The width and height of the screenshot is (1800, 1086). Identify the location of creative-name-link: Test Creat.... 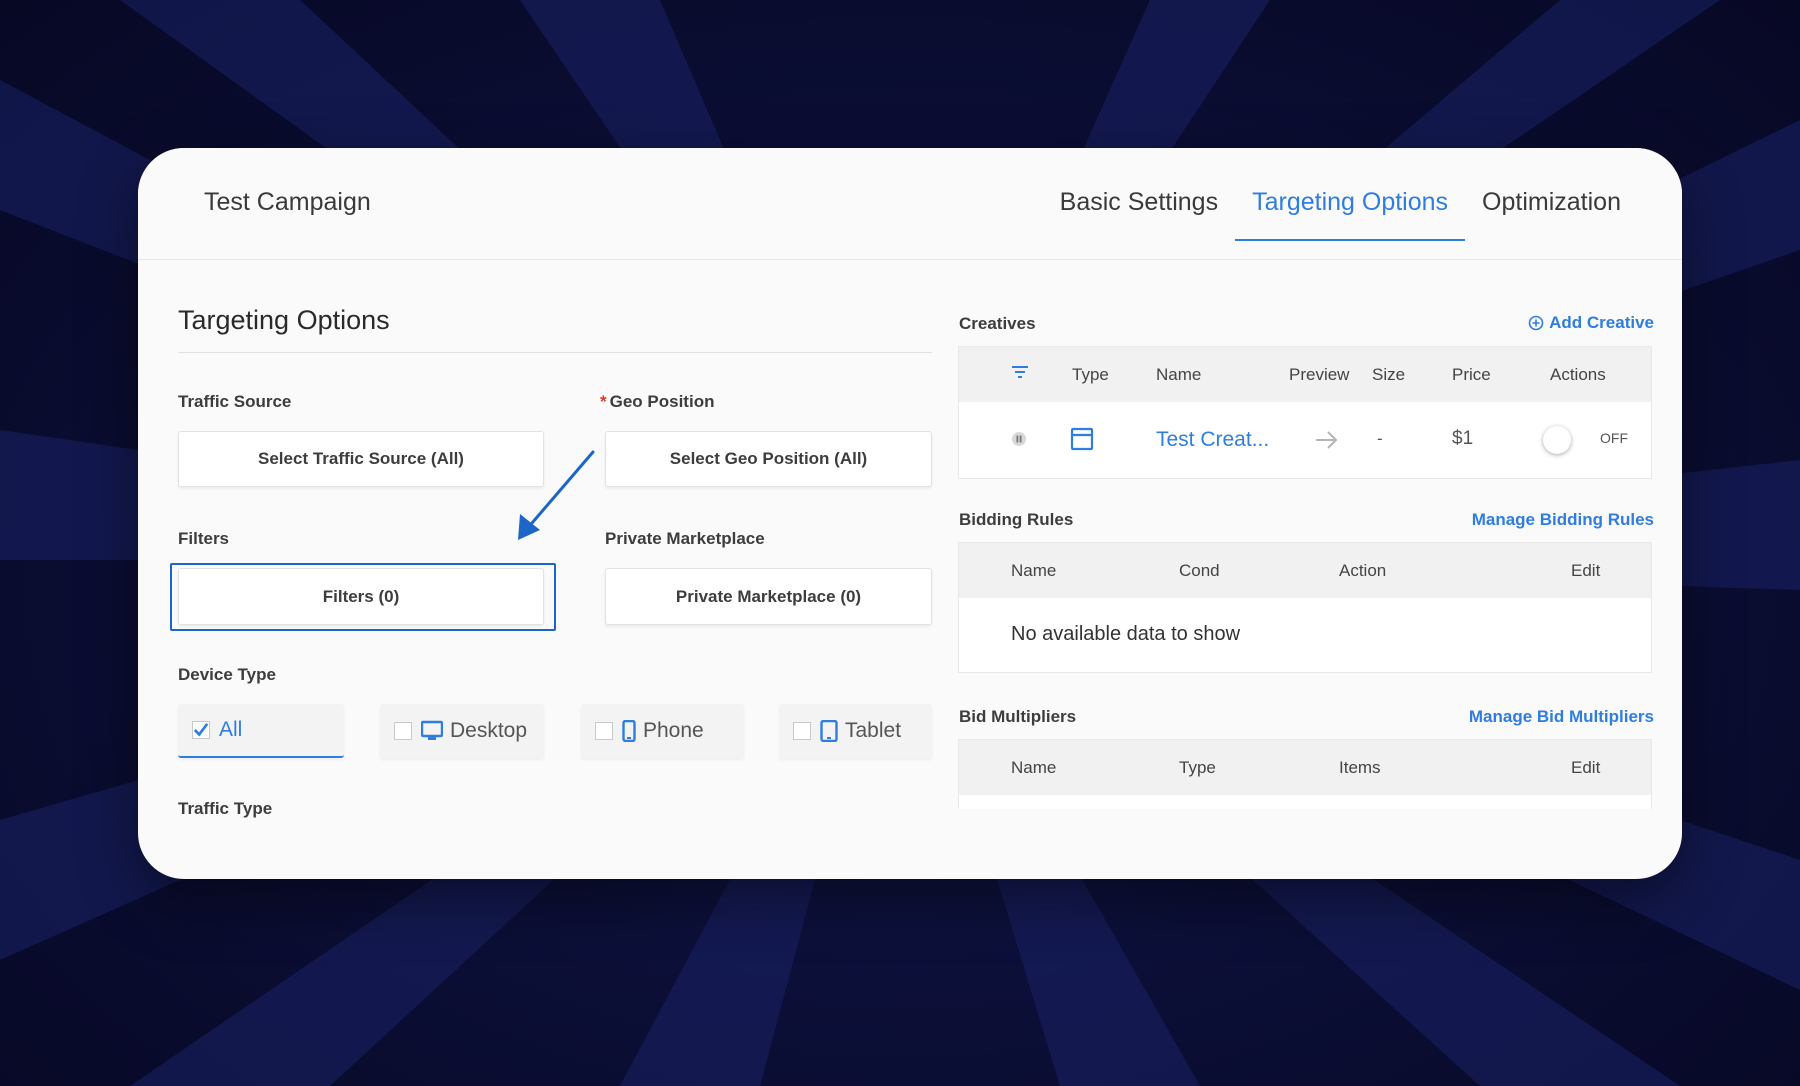
(1212, 440).